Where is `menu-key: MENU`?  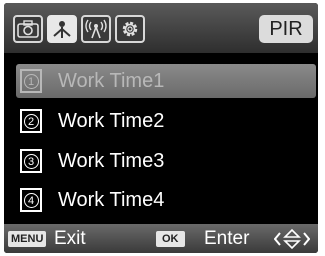
menu-key: MENU is located at coordinates (27, 239).